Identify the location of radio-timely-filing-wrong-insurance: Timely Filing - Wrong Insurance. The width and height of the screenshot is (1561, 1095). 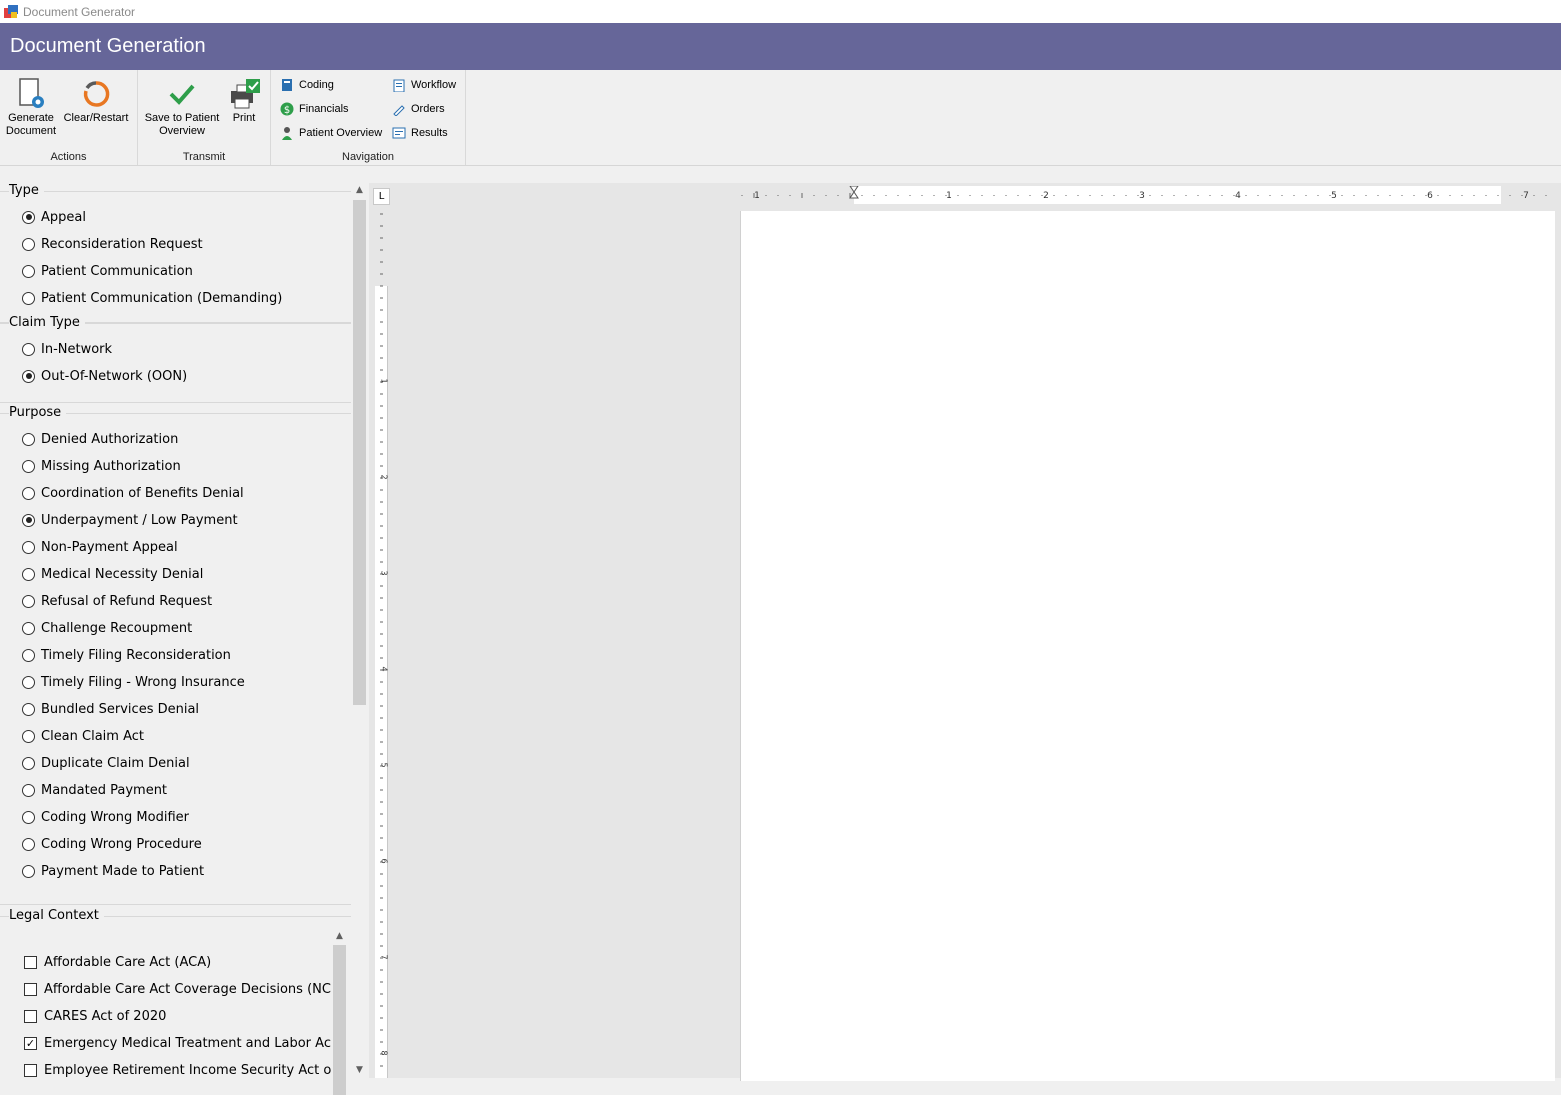
(133, 682).